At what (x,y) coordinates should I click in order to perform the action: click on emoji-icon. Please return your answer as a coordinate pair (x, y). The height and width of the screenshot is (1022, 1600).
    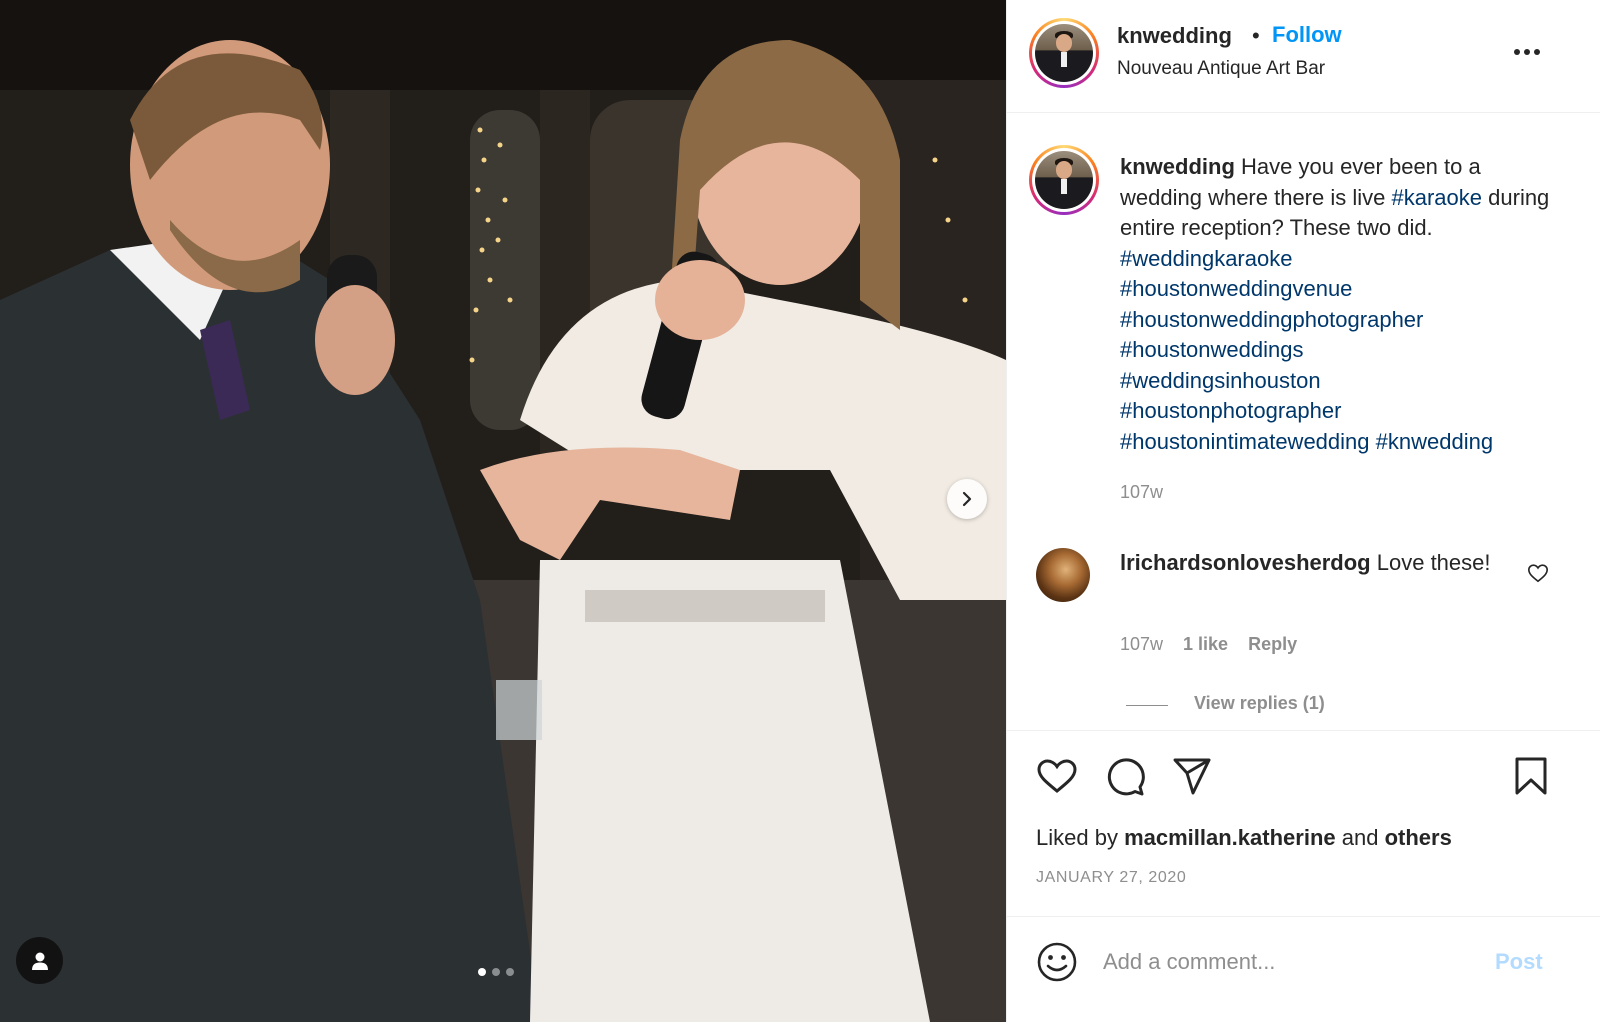
    Looking at the image, I should click on (1057, 962).